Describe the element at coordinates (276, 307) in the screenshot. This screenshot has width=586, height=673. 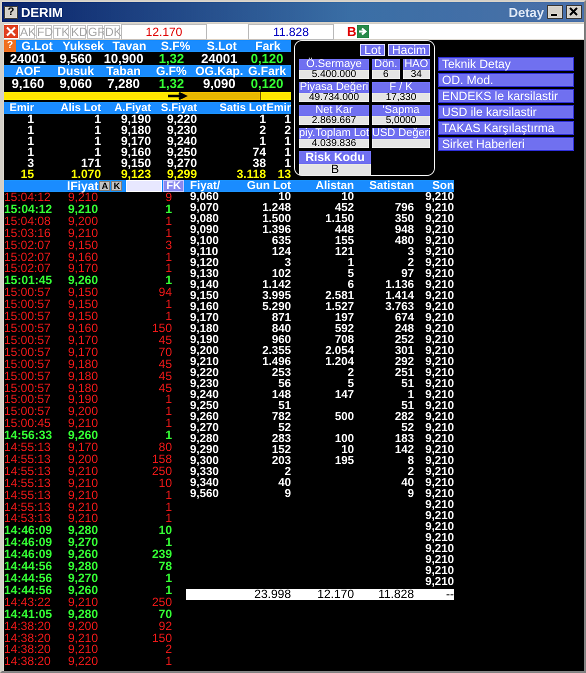
I see `table-cell-text: 5.290` at that location.